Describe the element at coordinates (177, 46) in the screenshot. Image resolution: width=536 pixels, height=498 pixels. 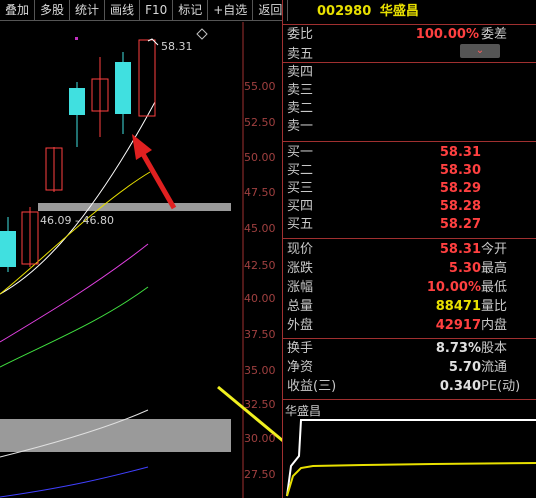
I see `high-price-label: 58.31` at that location.